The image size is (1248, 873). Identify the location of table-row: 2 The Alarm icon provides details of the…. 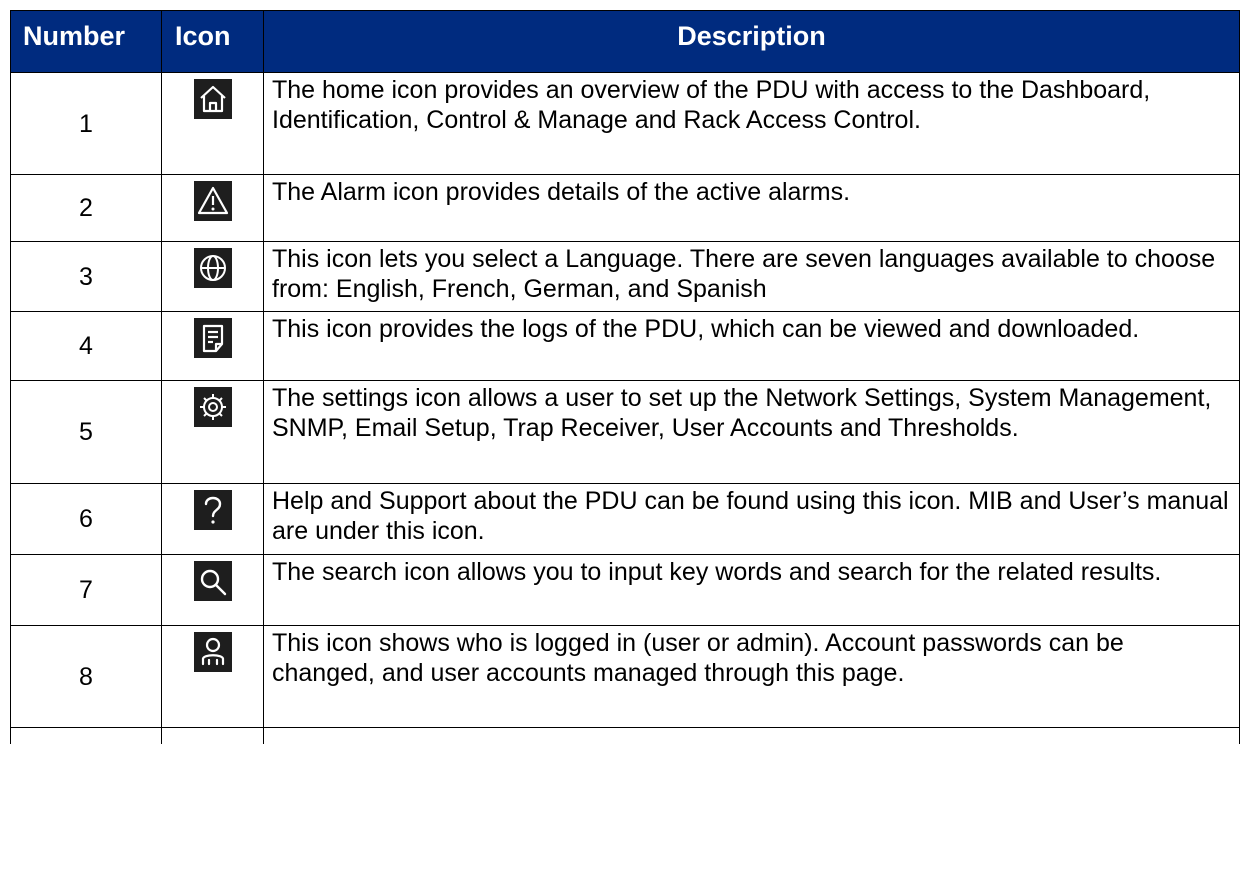
(625, 208).